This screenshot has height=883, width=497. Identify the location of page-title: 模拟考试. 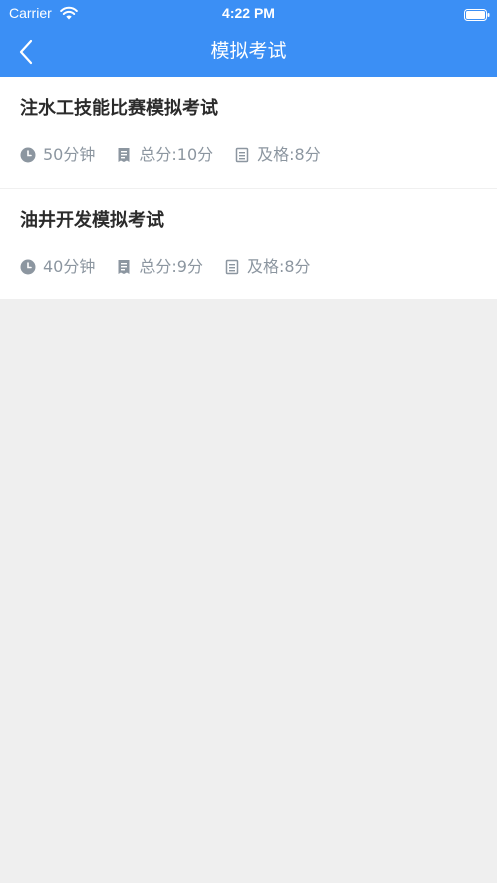
(248, 51).